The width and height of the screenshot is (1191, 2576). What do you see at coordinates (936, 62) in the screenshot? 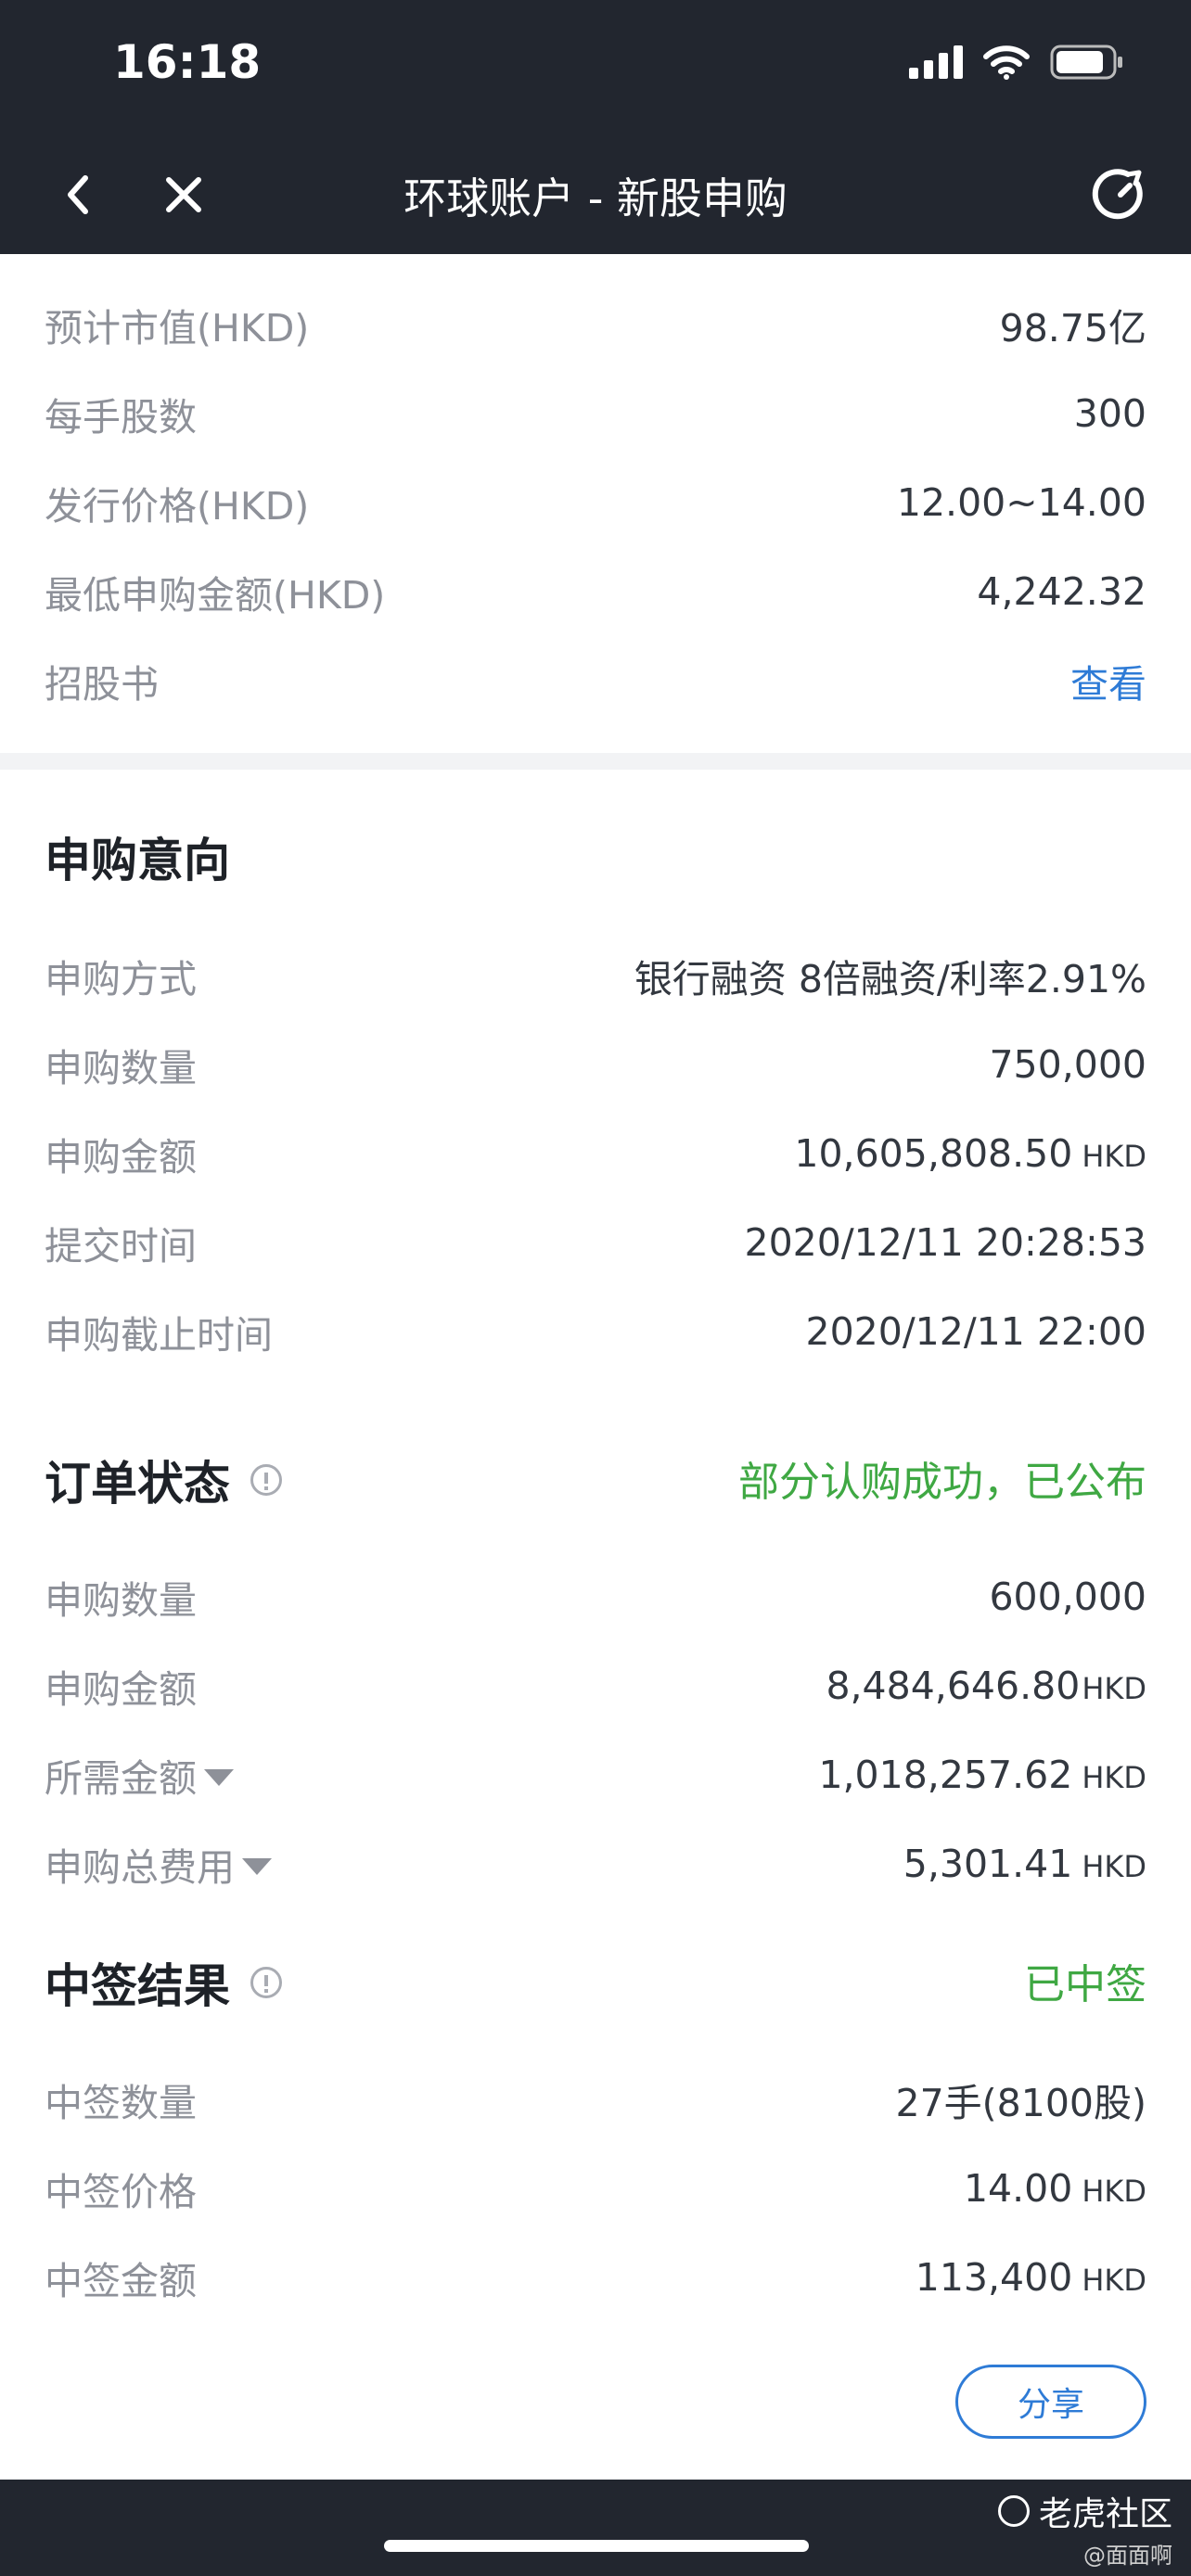
I see `cellular-signal-icon` at bounding box center [936, 62].